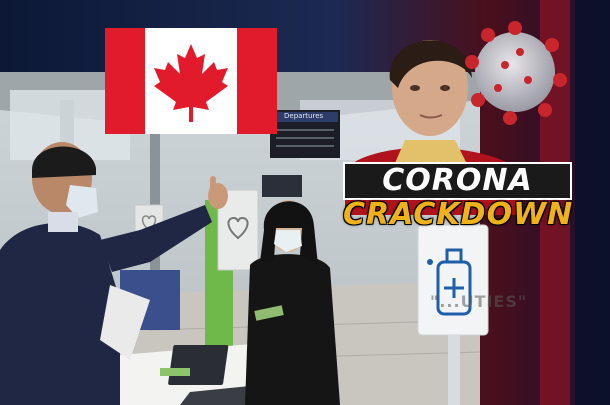  What do you see at coordinates (304, 116) in the screenshot?
I see `departures-sign: Departures` at bounding box center [304, 116].